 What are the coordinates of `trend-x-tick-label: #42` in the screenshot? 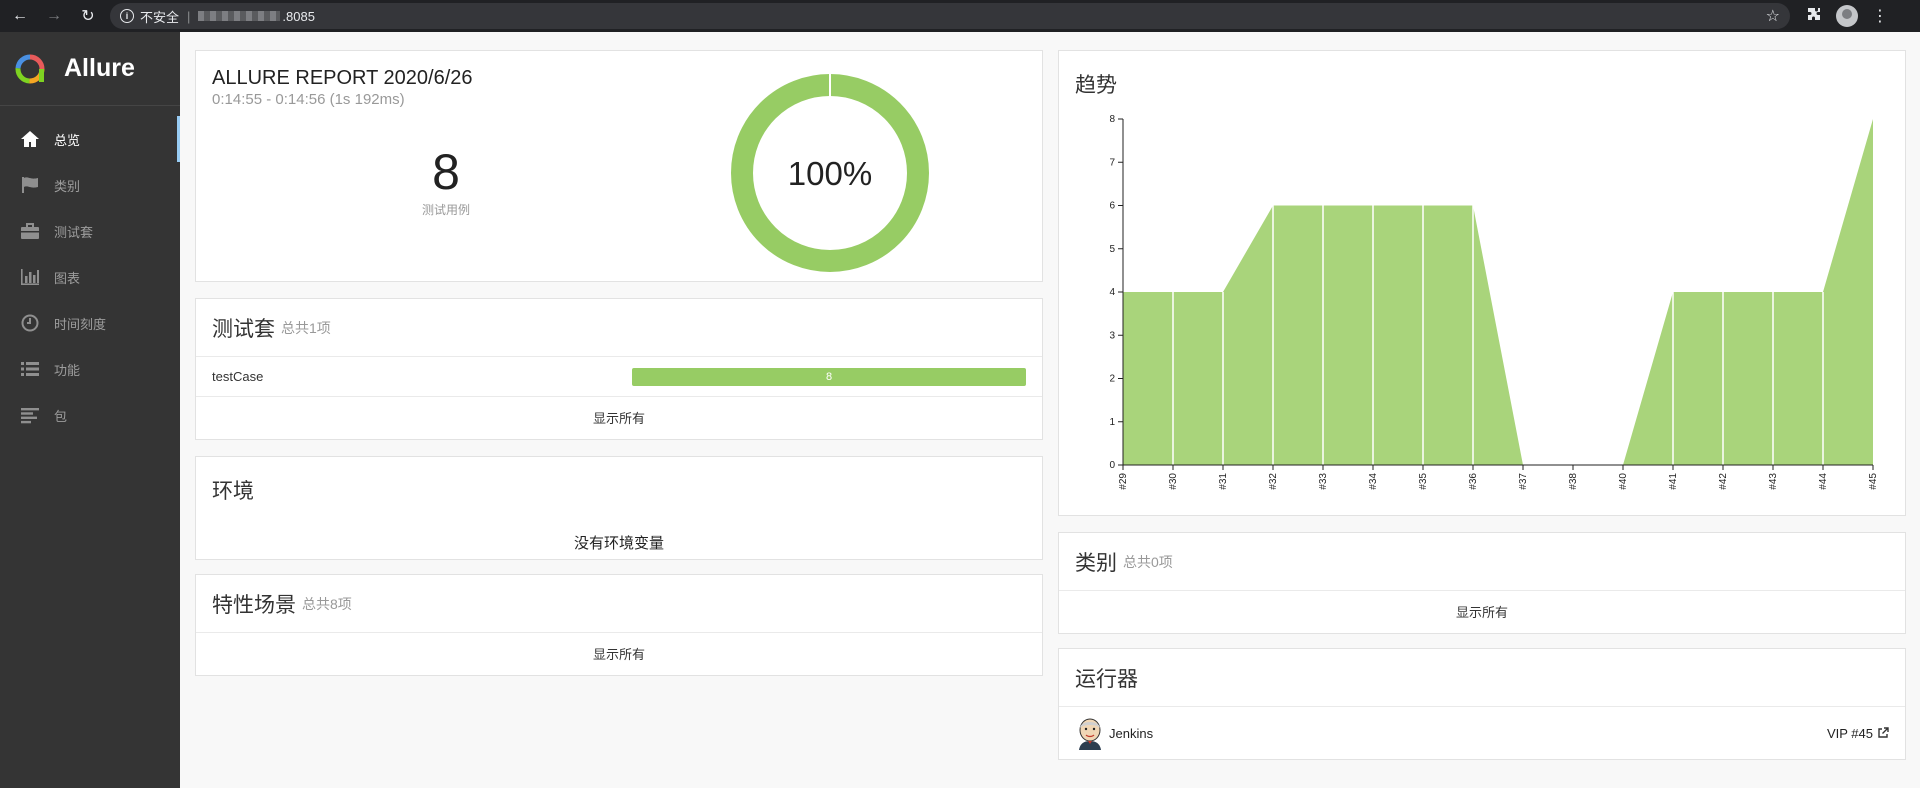 It's located at (1723, 481).